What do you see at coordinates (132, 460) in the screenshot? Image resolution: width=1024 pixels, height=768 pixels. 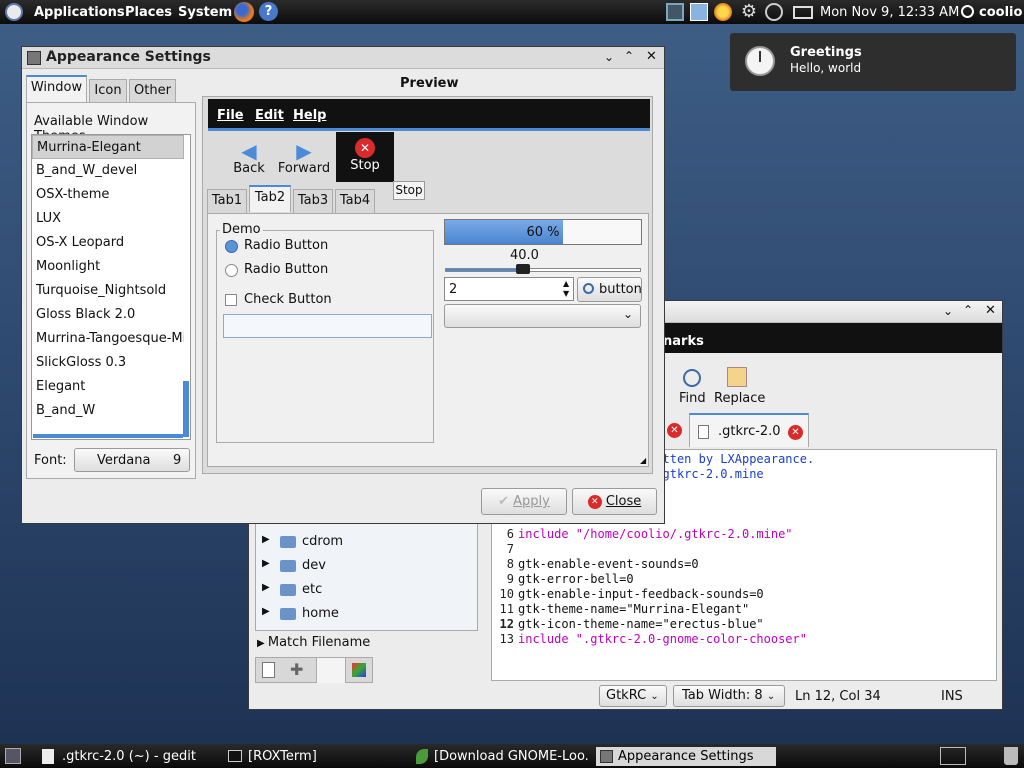 I see `font-button: Verdana 9` at bounding box center [132, 460].